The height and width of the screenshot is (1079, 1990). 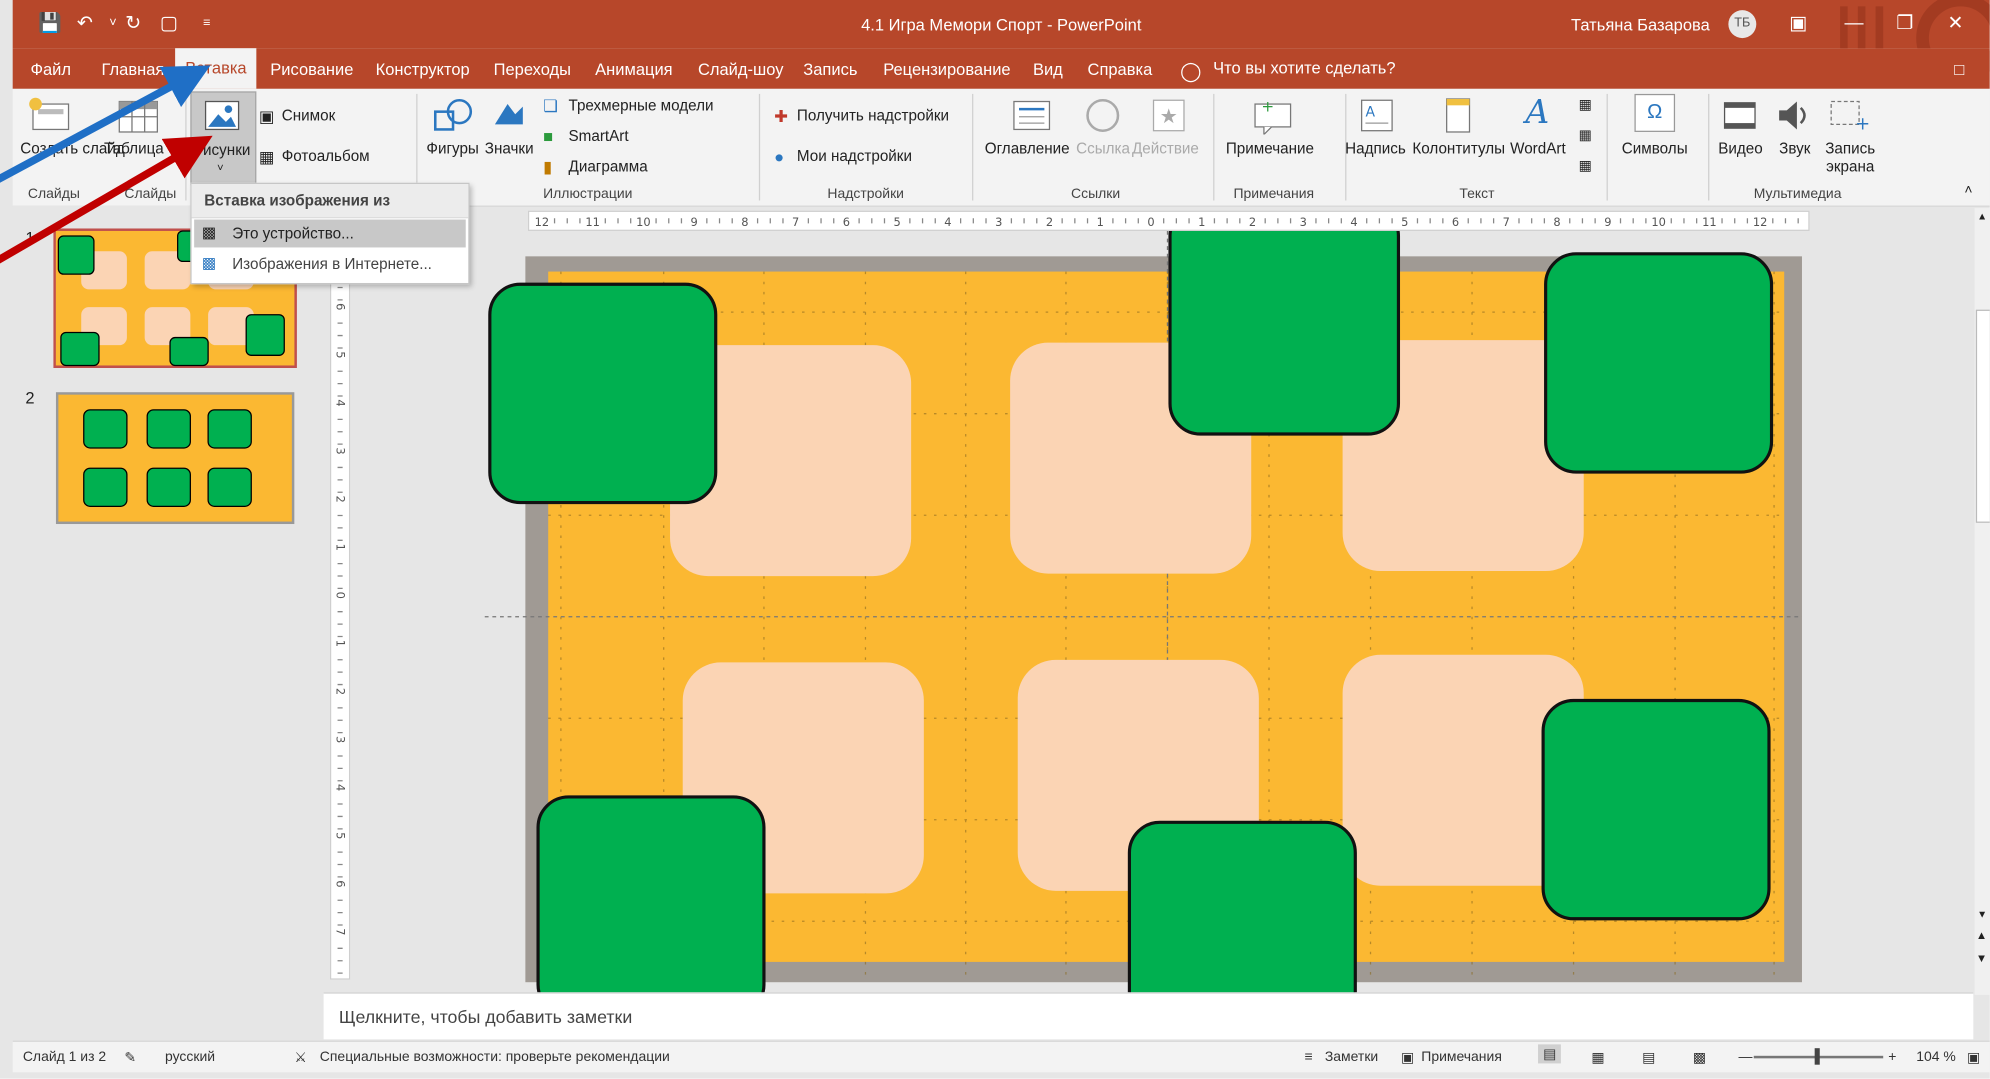 What do you see at coordinates (1538, 149) in the screenshot?
I see `wordart-button: WordArt` at bounding box center [1538, 149].